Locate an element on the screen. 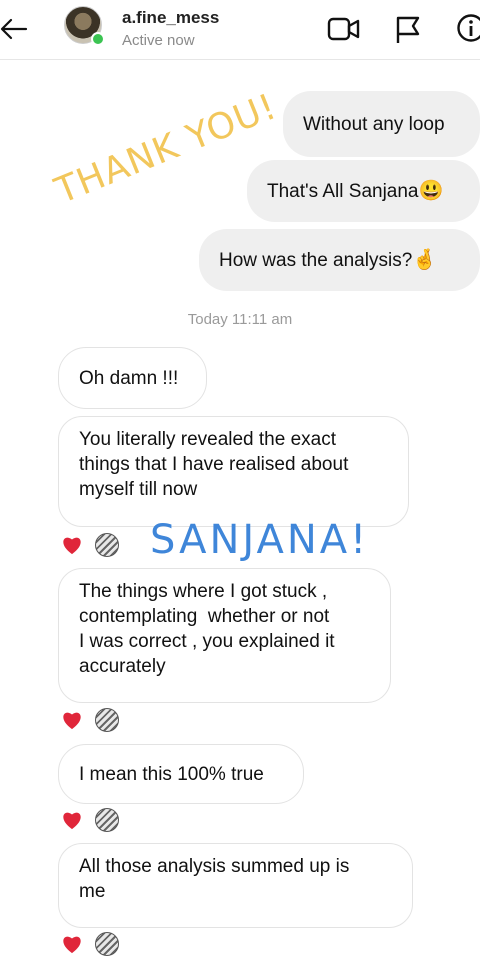  flag-icon is located at coordinates (408, 30).